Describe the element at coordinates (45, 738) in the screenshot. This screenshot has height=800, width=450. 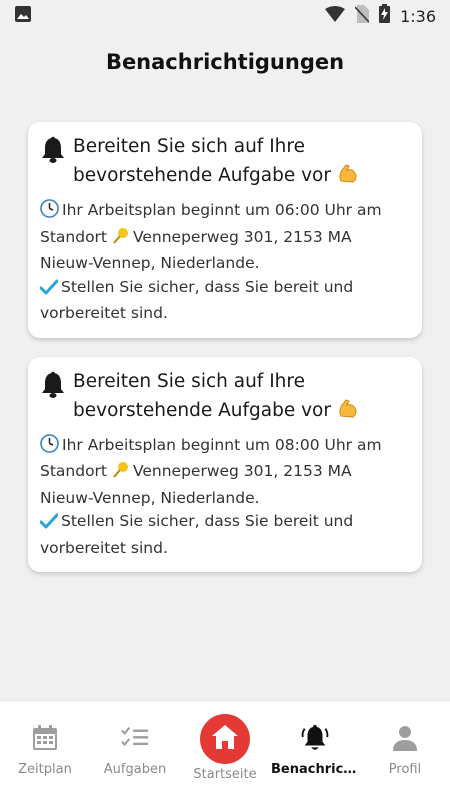
I see `calendar-icon` at that location.